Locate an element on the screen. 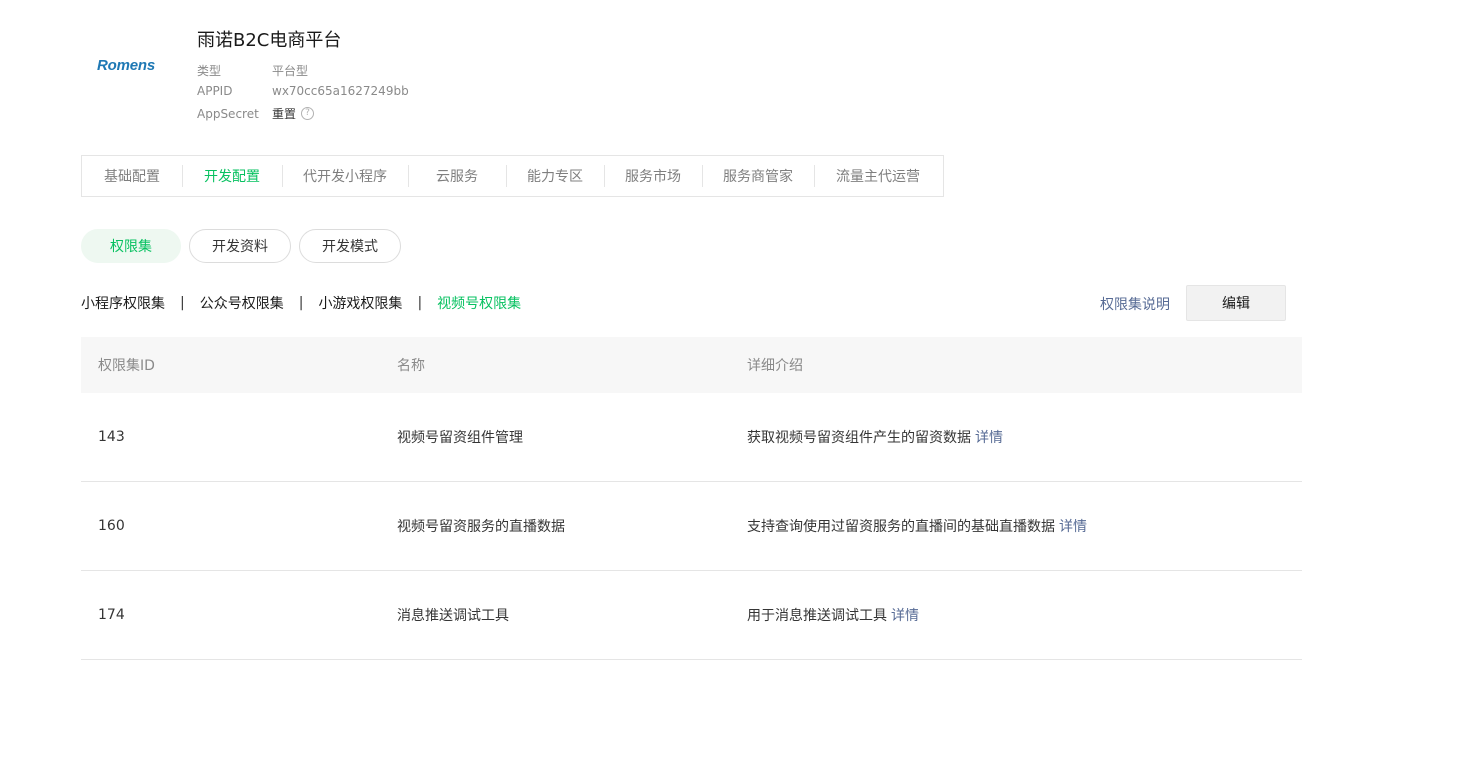  cell-name: 视频号留资服务的直播数据 is located at coordinates (481, 527).